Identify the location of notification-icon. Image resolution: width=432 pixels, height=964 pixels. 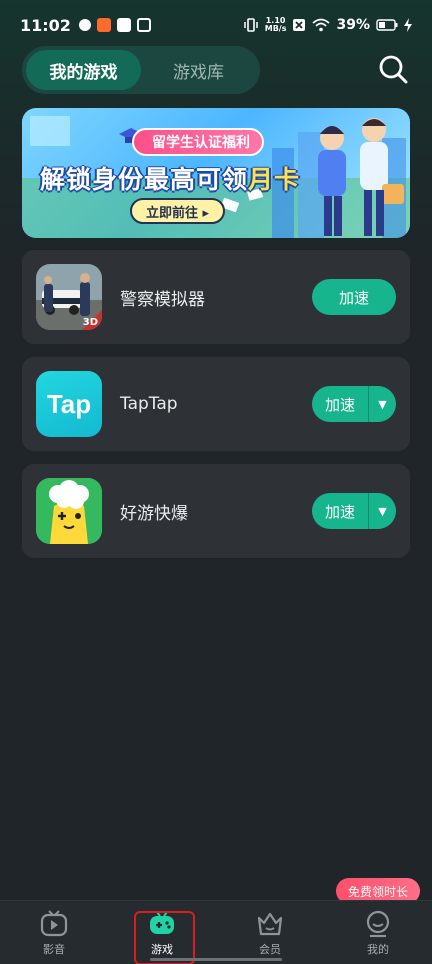
(84, 25).